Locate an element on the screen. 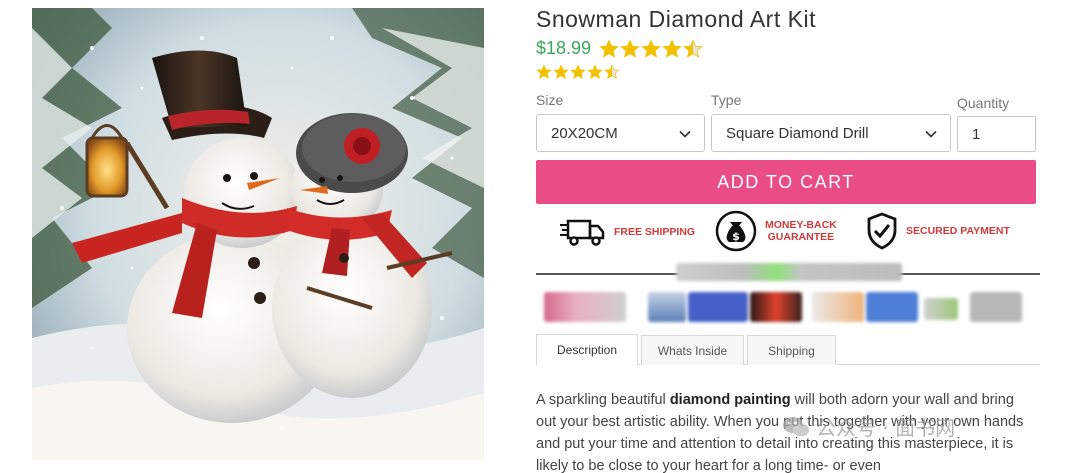 The image size is (1080, 473). truck-icon is located at coordinates (582, 232).